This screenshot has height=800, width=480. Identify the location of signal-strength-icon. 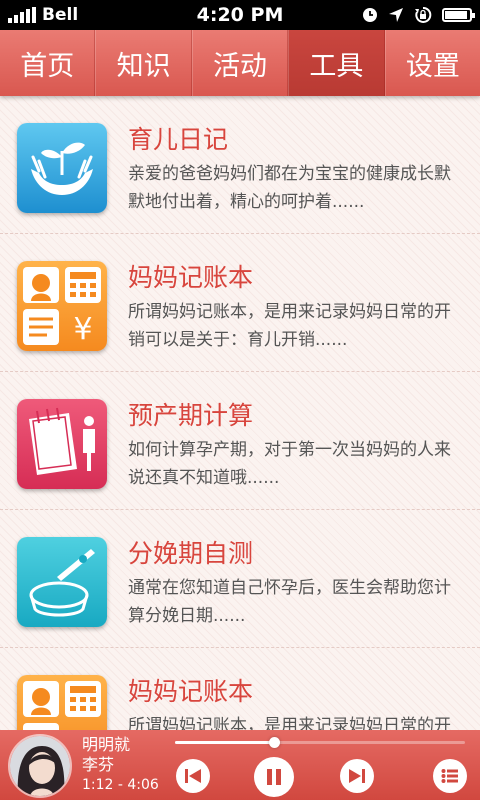
(22, 15).